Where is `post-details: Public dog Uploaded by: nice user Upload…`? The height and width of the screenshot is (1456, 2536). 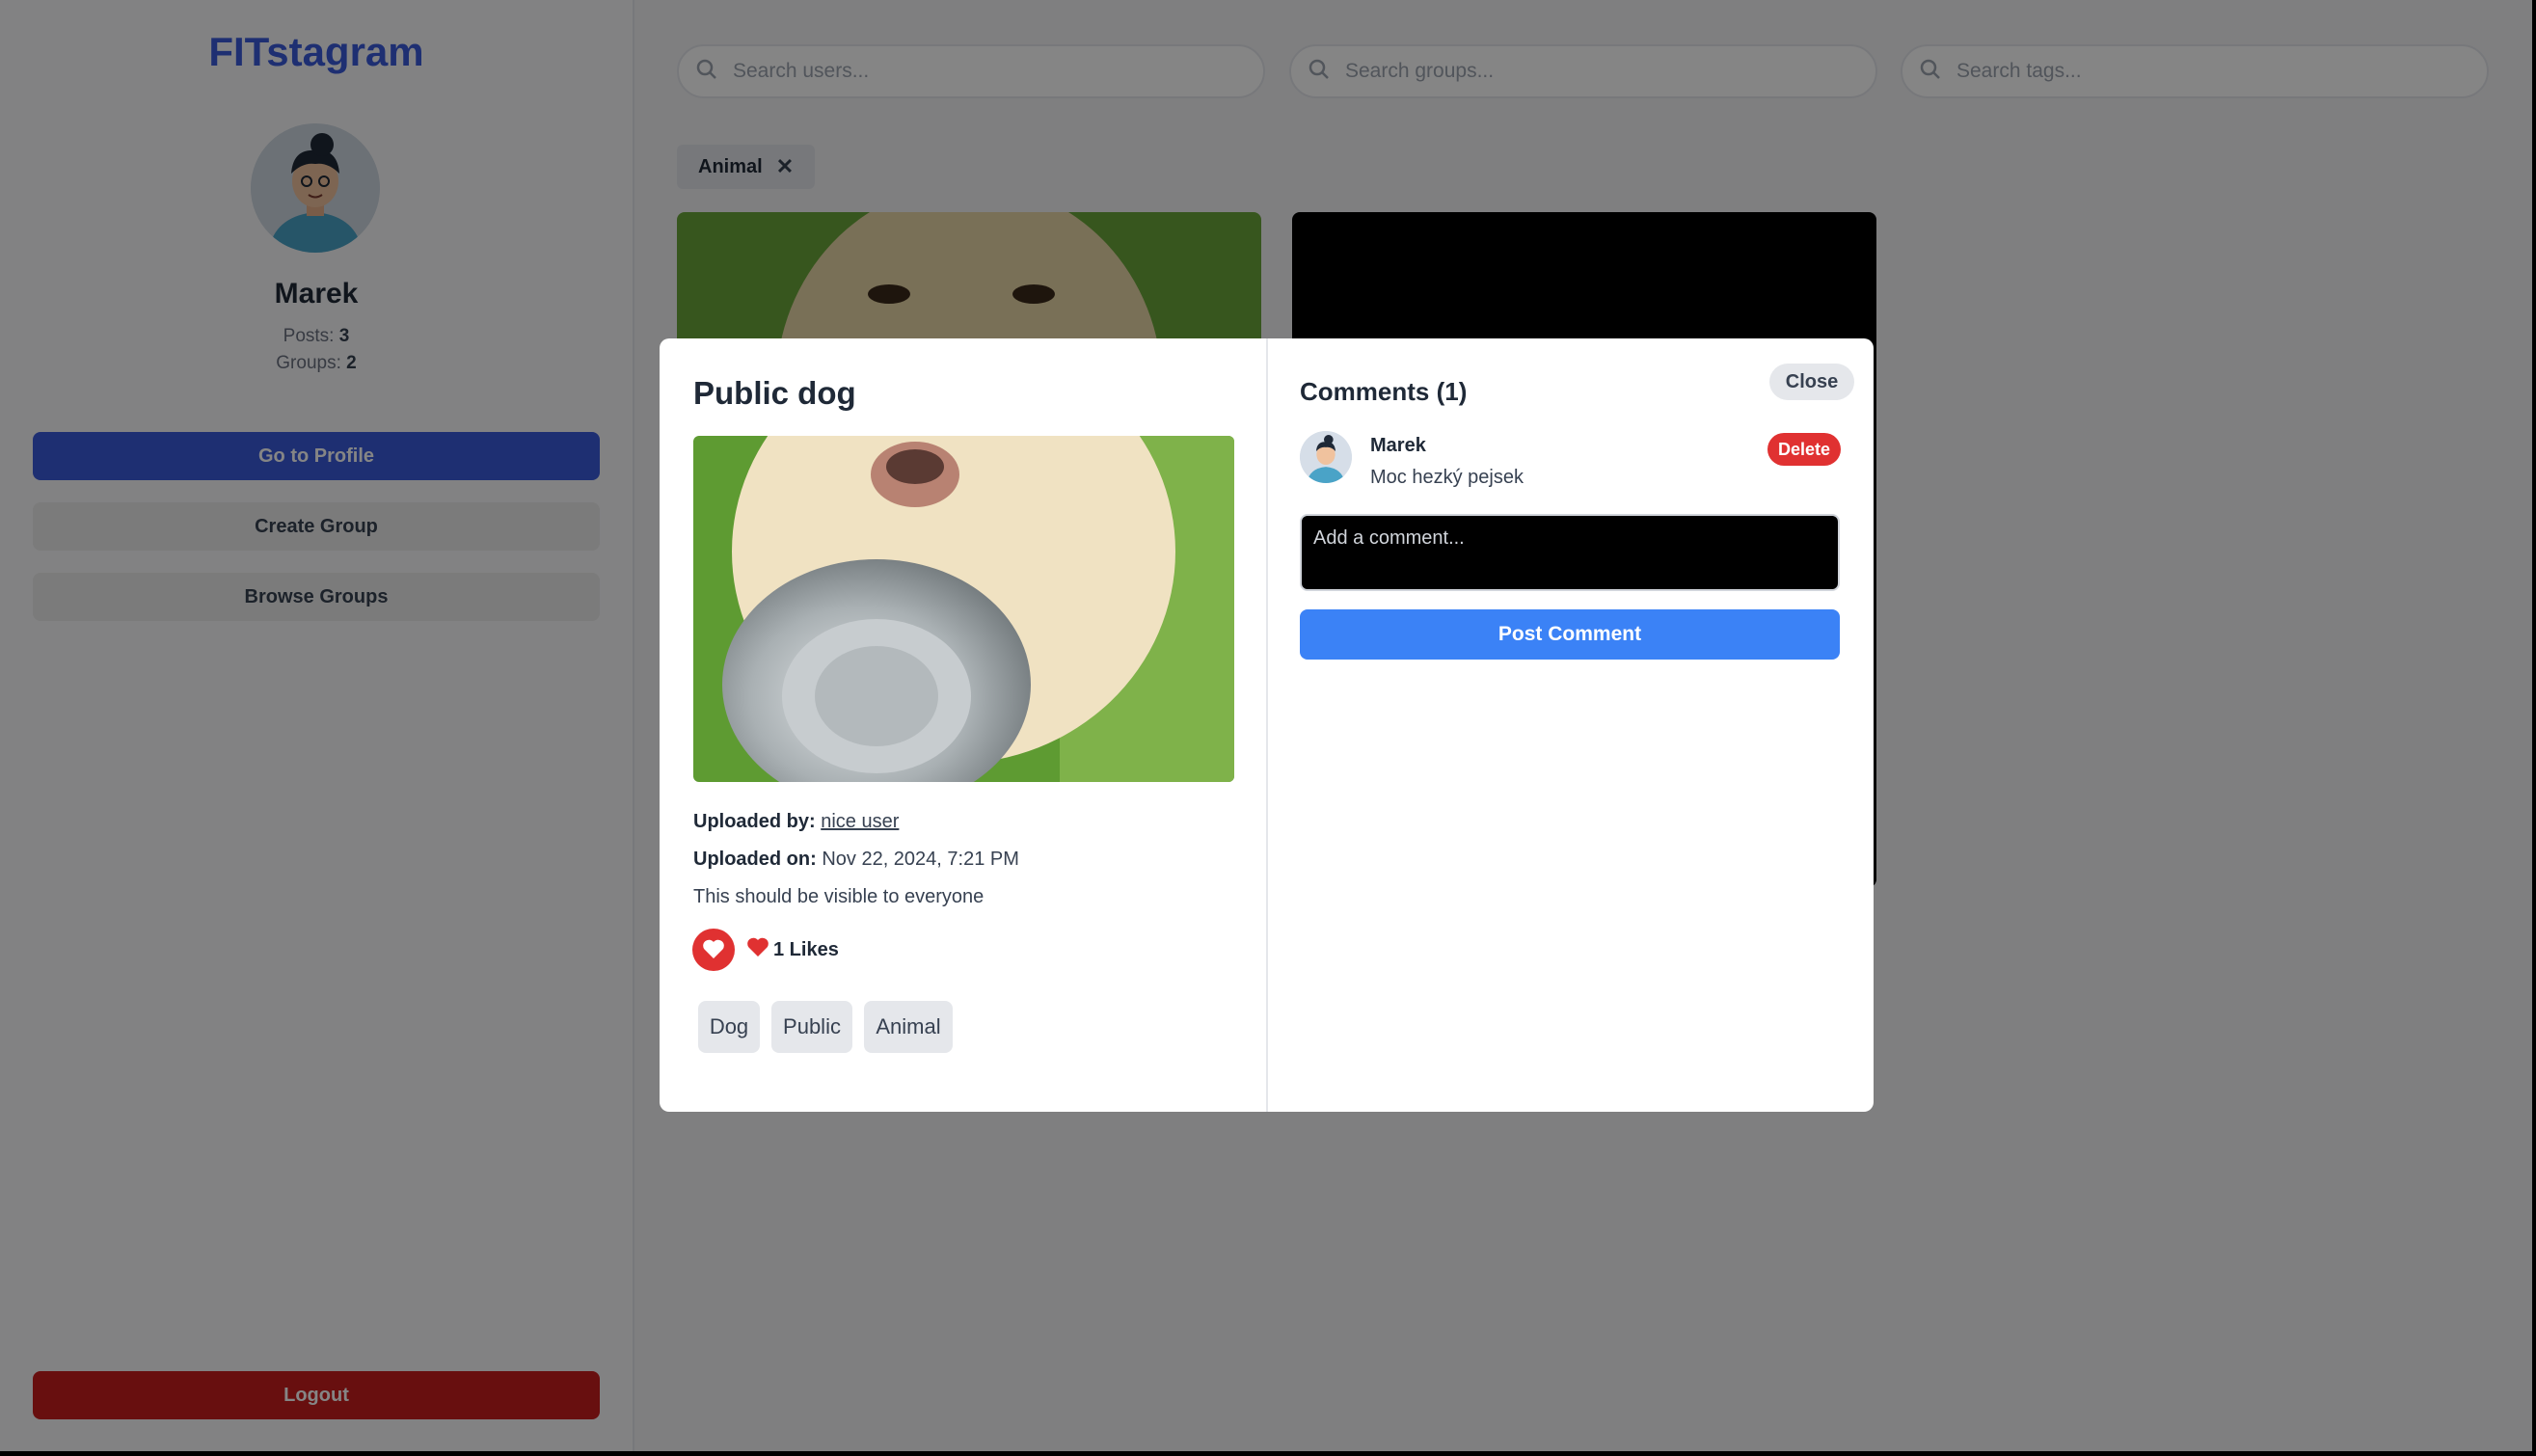
post-details: Public dog Uploaded by: nice user Upload… is located at coordinates (964, 725).